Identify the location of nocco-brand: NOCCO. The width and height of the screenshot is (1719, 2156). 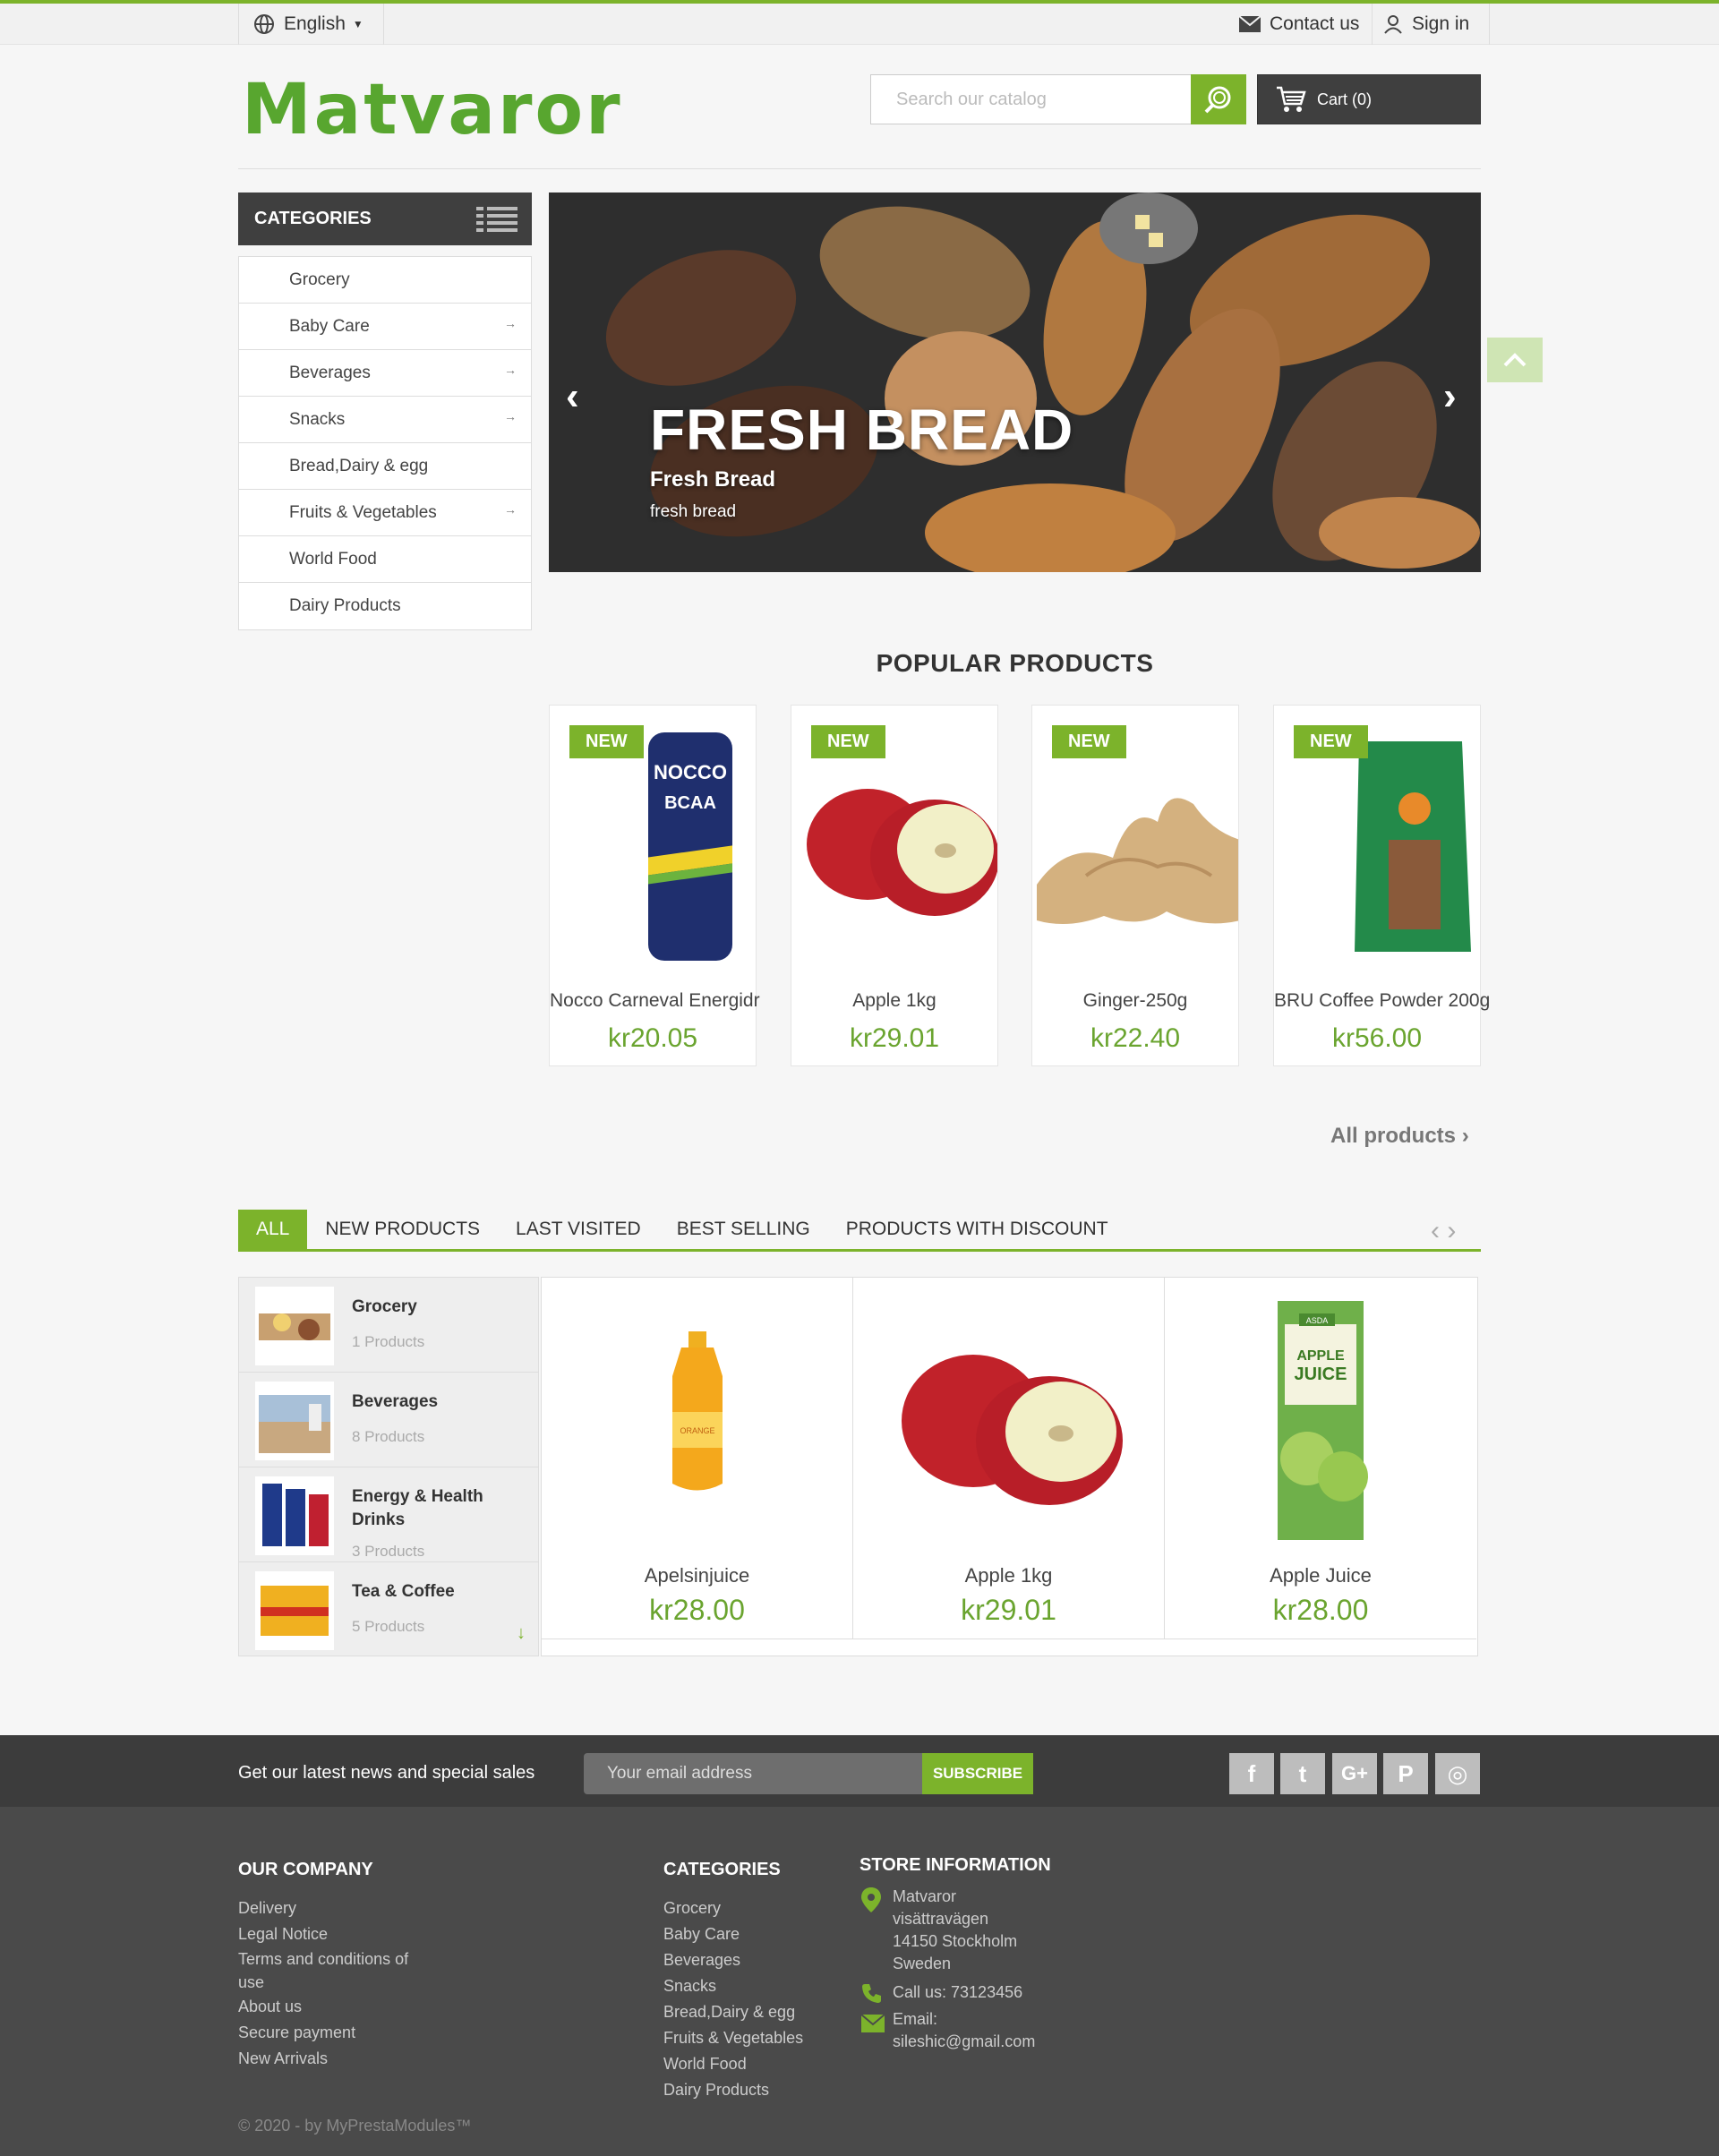
(690, 772).